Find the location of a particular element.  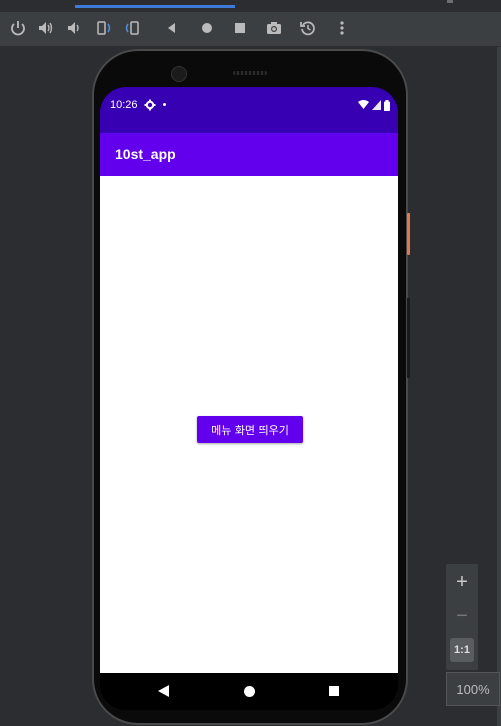

rotate-right-icon is located at coordinates (132, 28).